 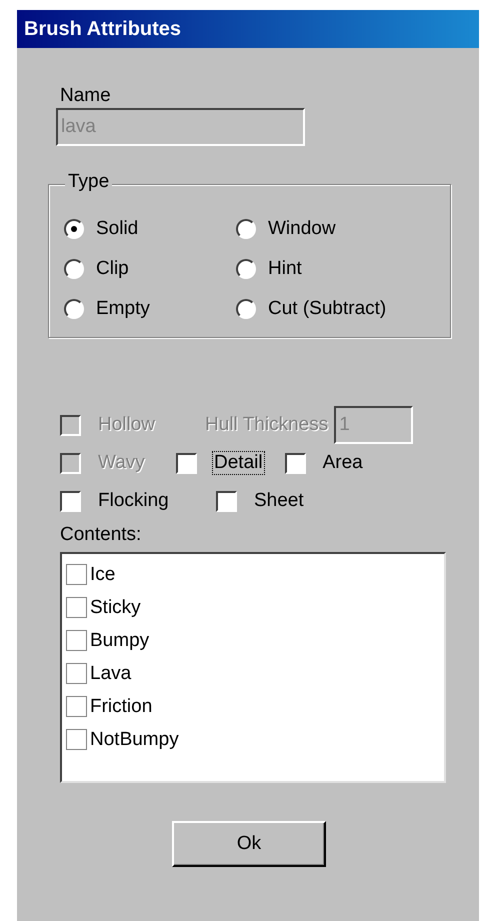 What do you see at coordinates (279, 501) in the screenshot?
I see `checkbox-label: Sheet` at bounding box center [279, 501].